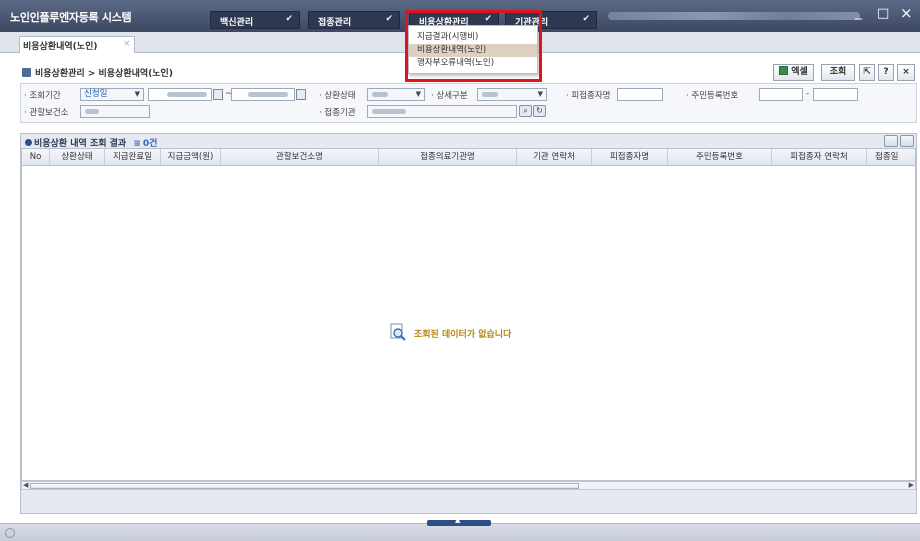 This screenshot has height=541, width=920. I want to click on col-payment-amount: 지급금액(원), so click(191, 157).